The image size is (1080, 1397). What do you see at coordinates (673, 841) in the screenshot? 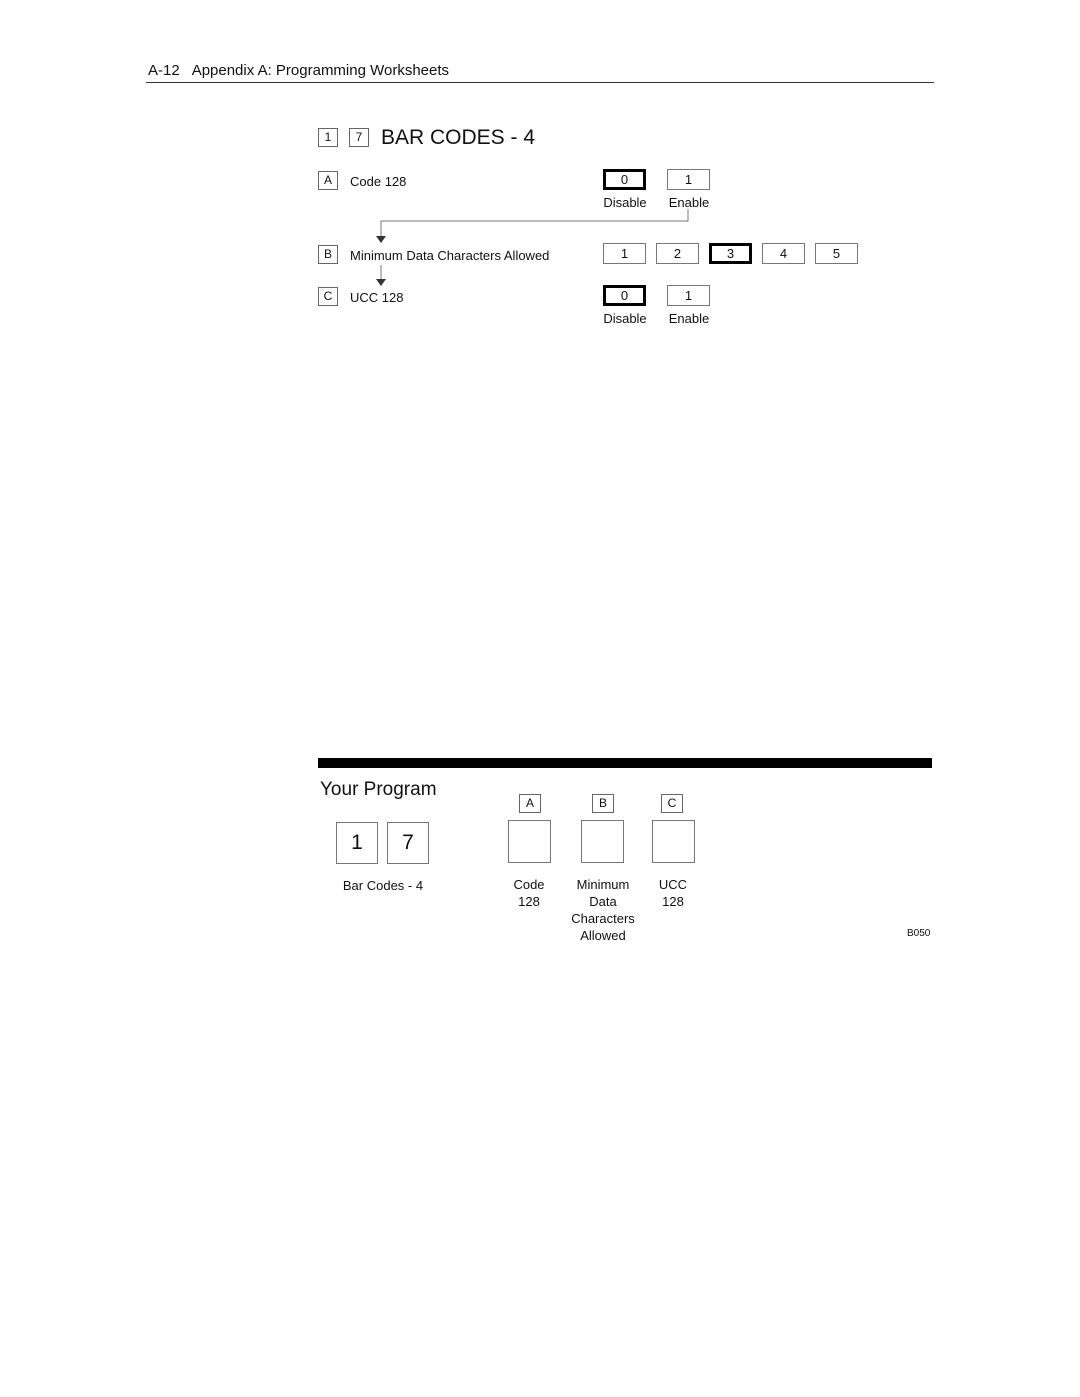
I see `program-field-c-entry` at bounding box center [673, 841].